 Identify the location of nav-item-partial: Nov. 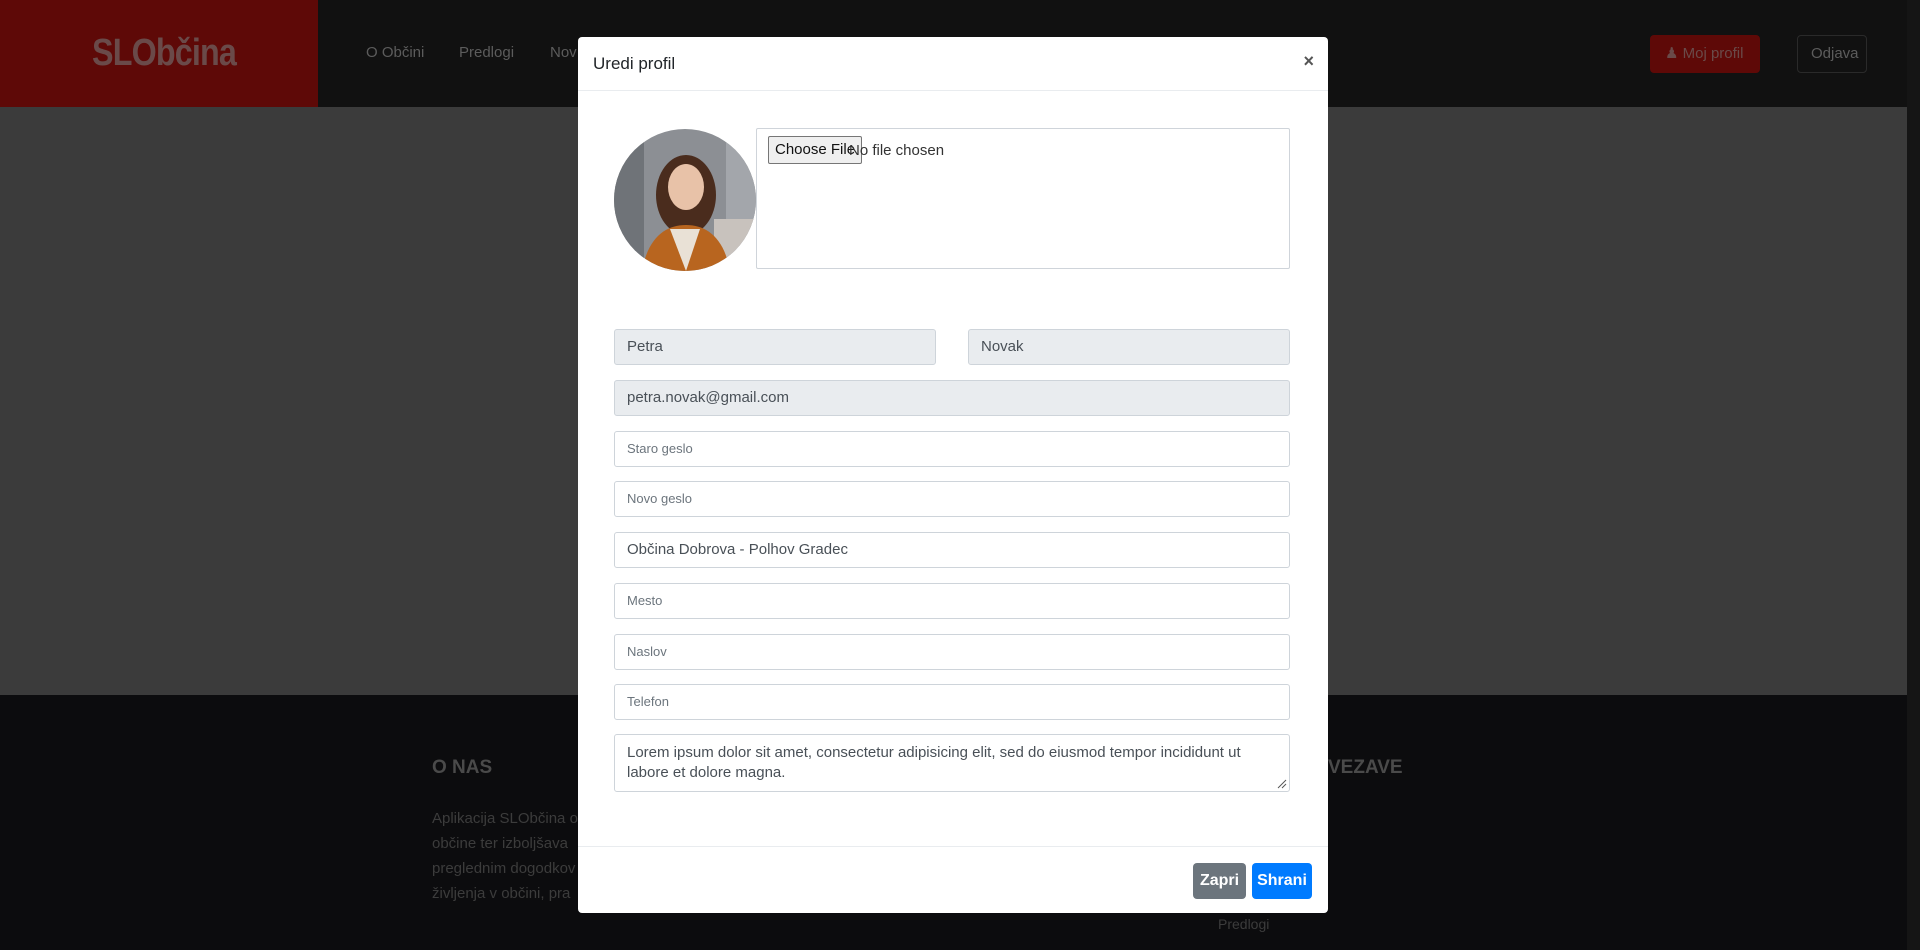
(563, 52).